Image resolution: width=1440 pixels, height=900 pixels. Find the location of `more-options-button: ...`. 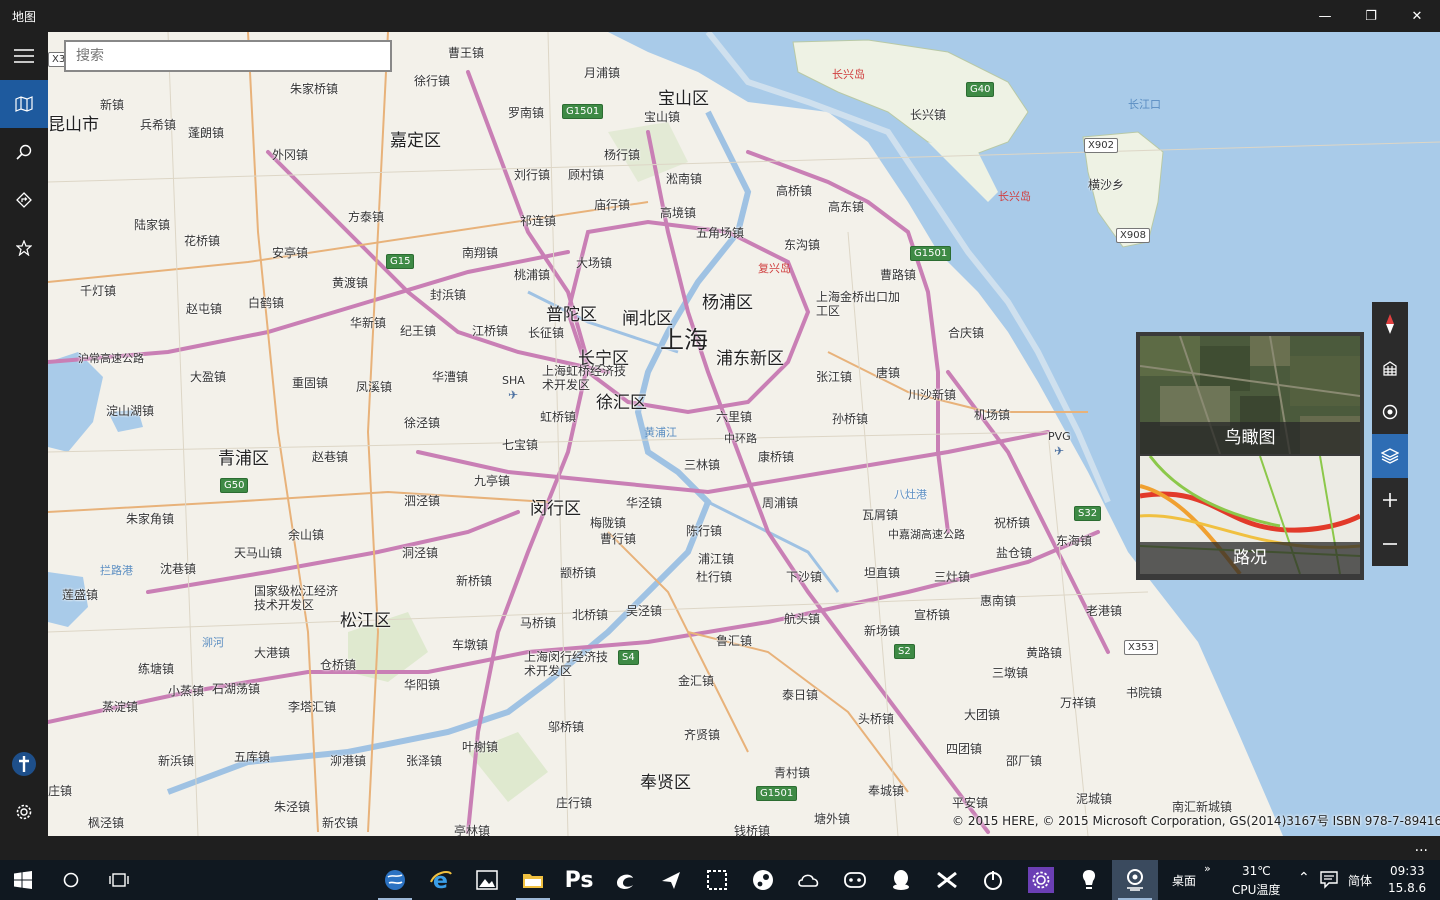

more-options-button: ... is located at coordinates (1421, 847).